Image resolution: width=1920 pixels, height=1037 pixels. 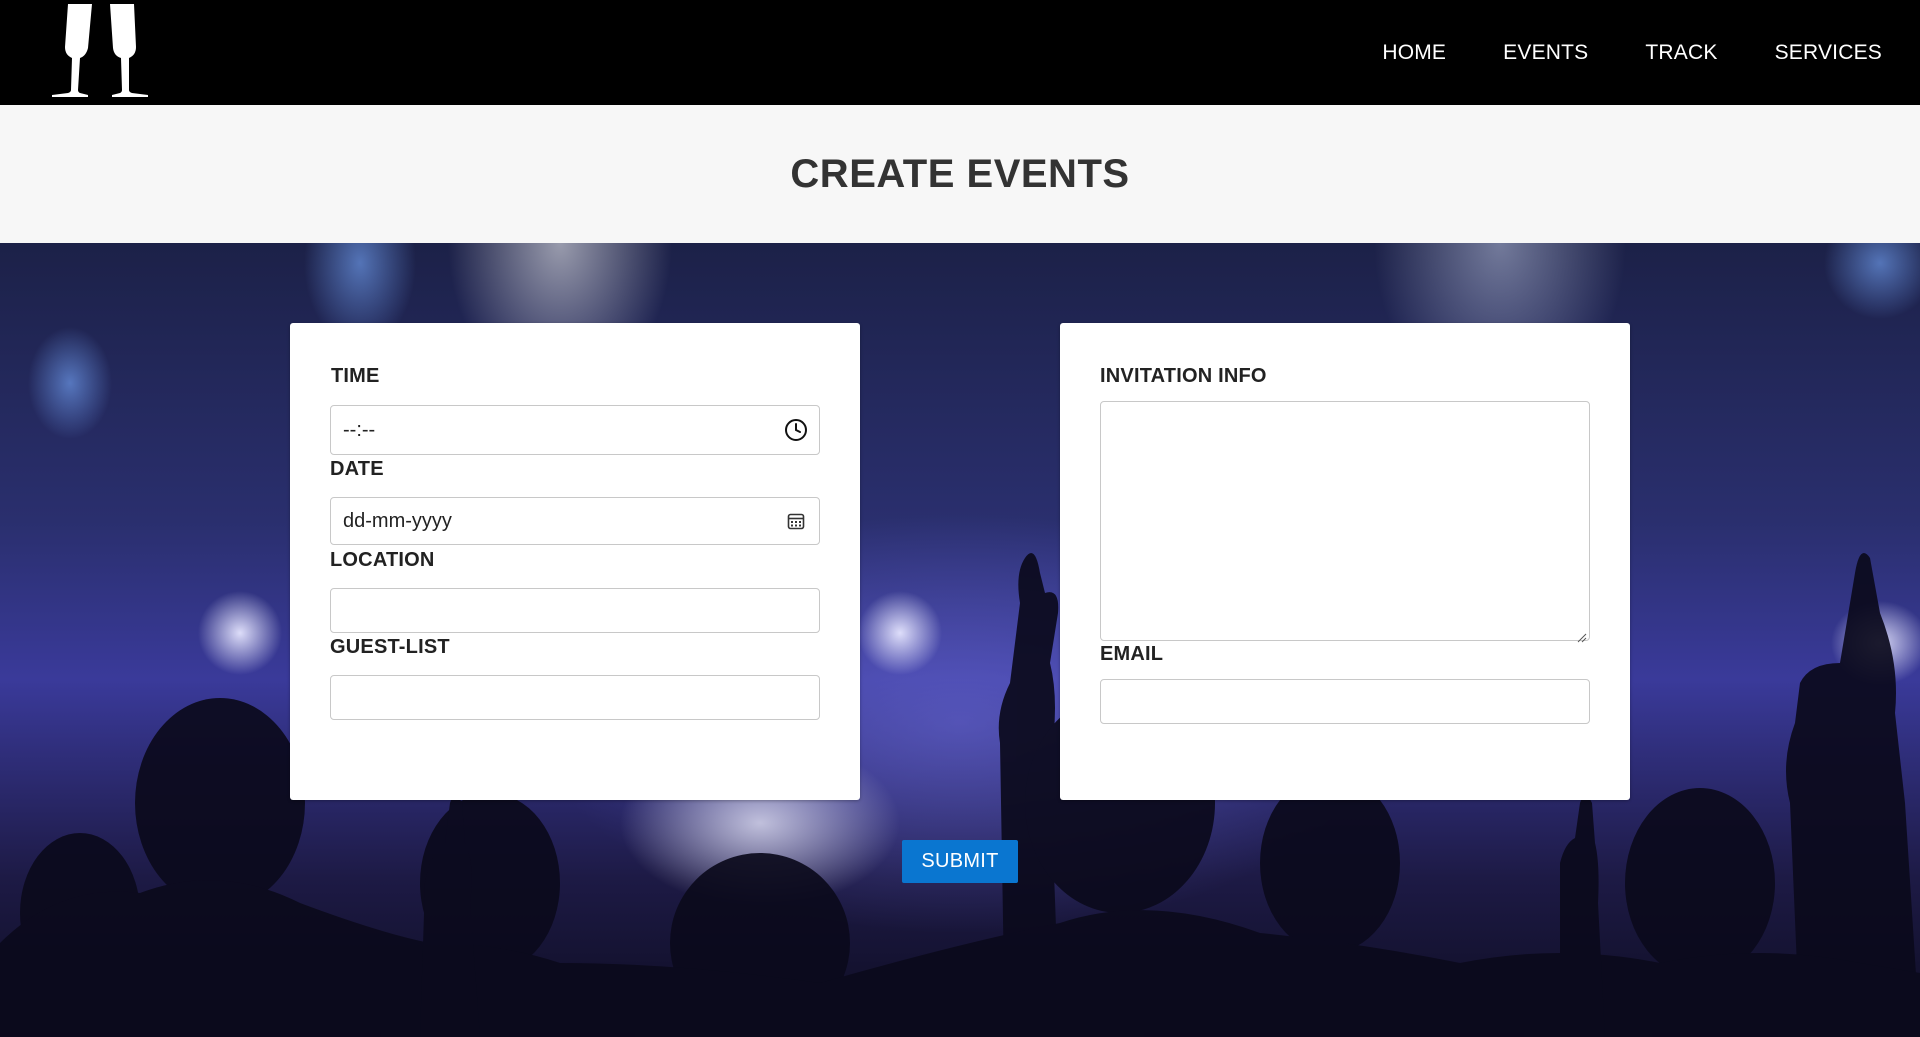 What do you see at coordinates (575, 521) in the screenshot?
I see `date-input: dd-mm-yyyy` at bounding box center [575, 521].